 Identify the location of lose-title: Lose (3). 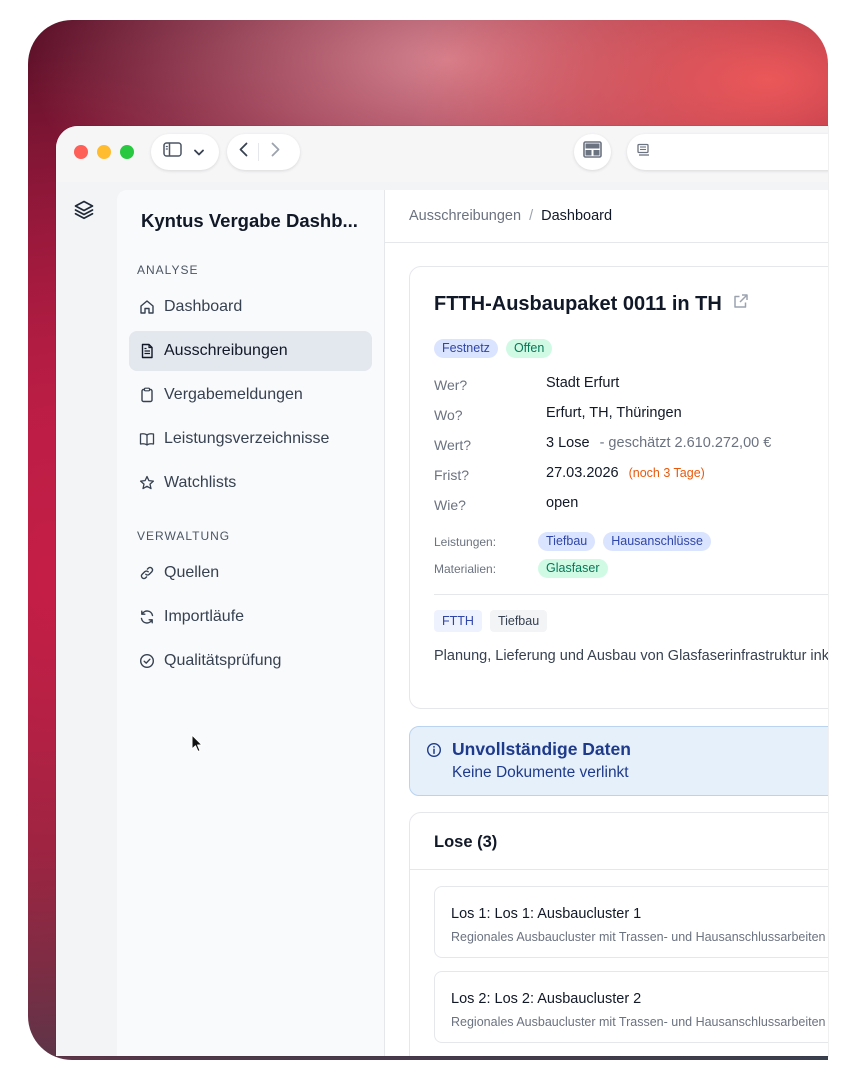
(466, 842).